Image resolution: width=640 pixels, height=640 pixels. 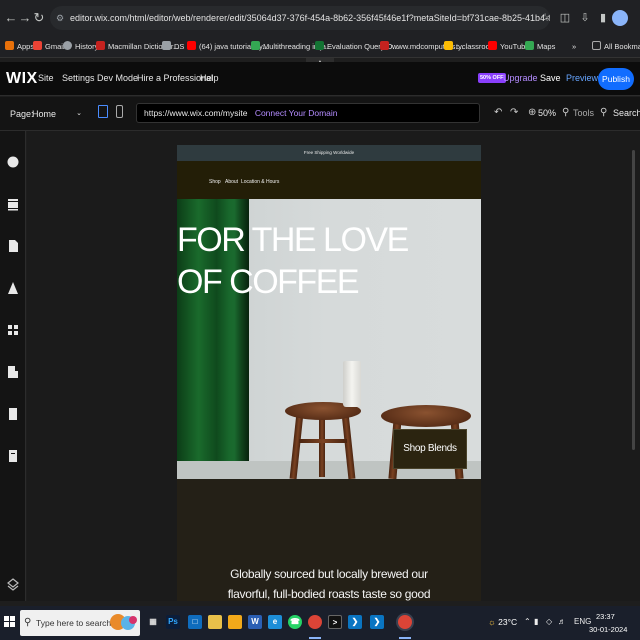 What do you see at coordinates (79, 113) in the screenshot?
I see `chevron-down-icon: ⌄` at bounding box center [79, 113].